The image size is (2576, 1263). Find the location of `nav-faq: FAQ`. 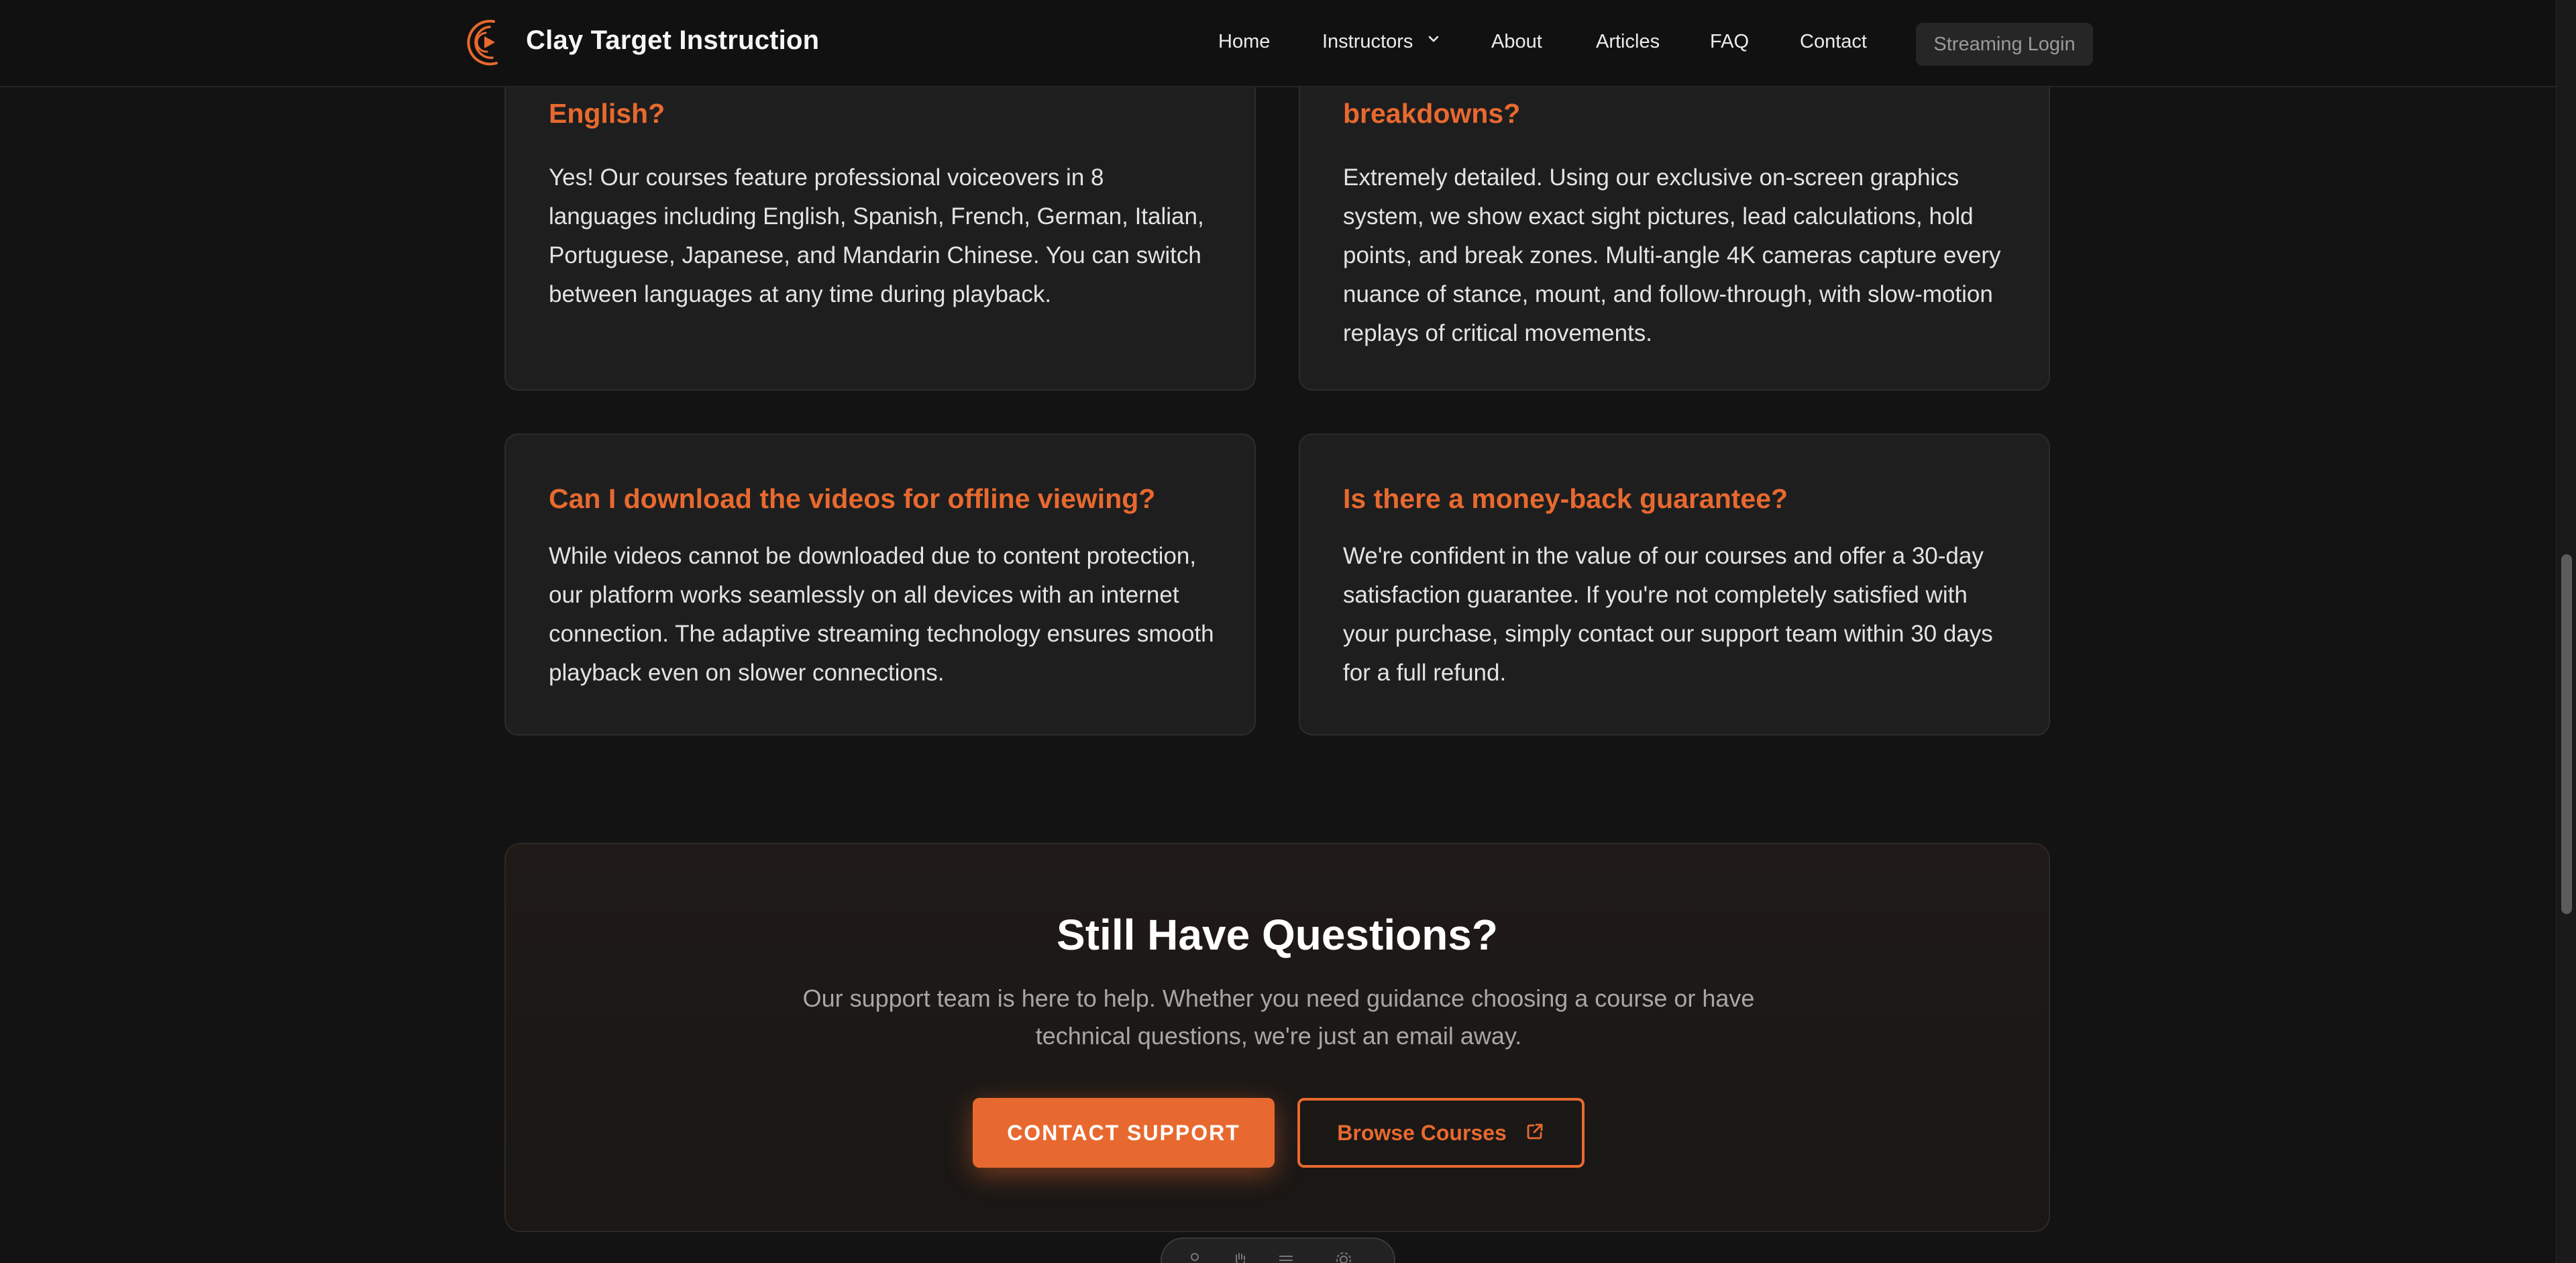

nav-faq: FAQ is located at coordinates (1729, 42).